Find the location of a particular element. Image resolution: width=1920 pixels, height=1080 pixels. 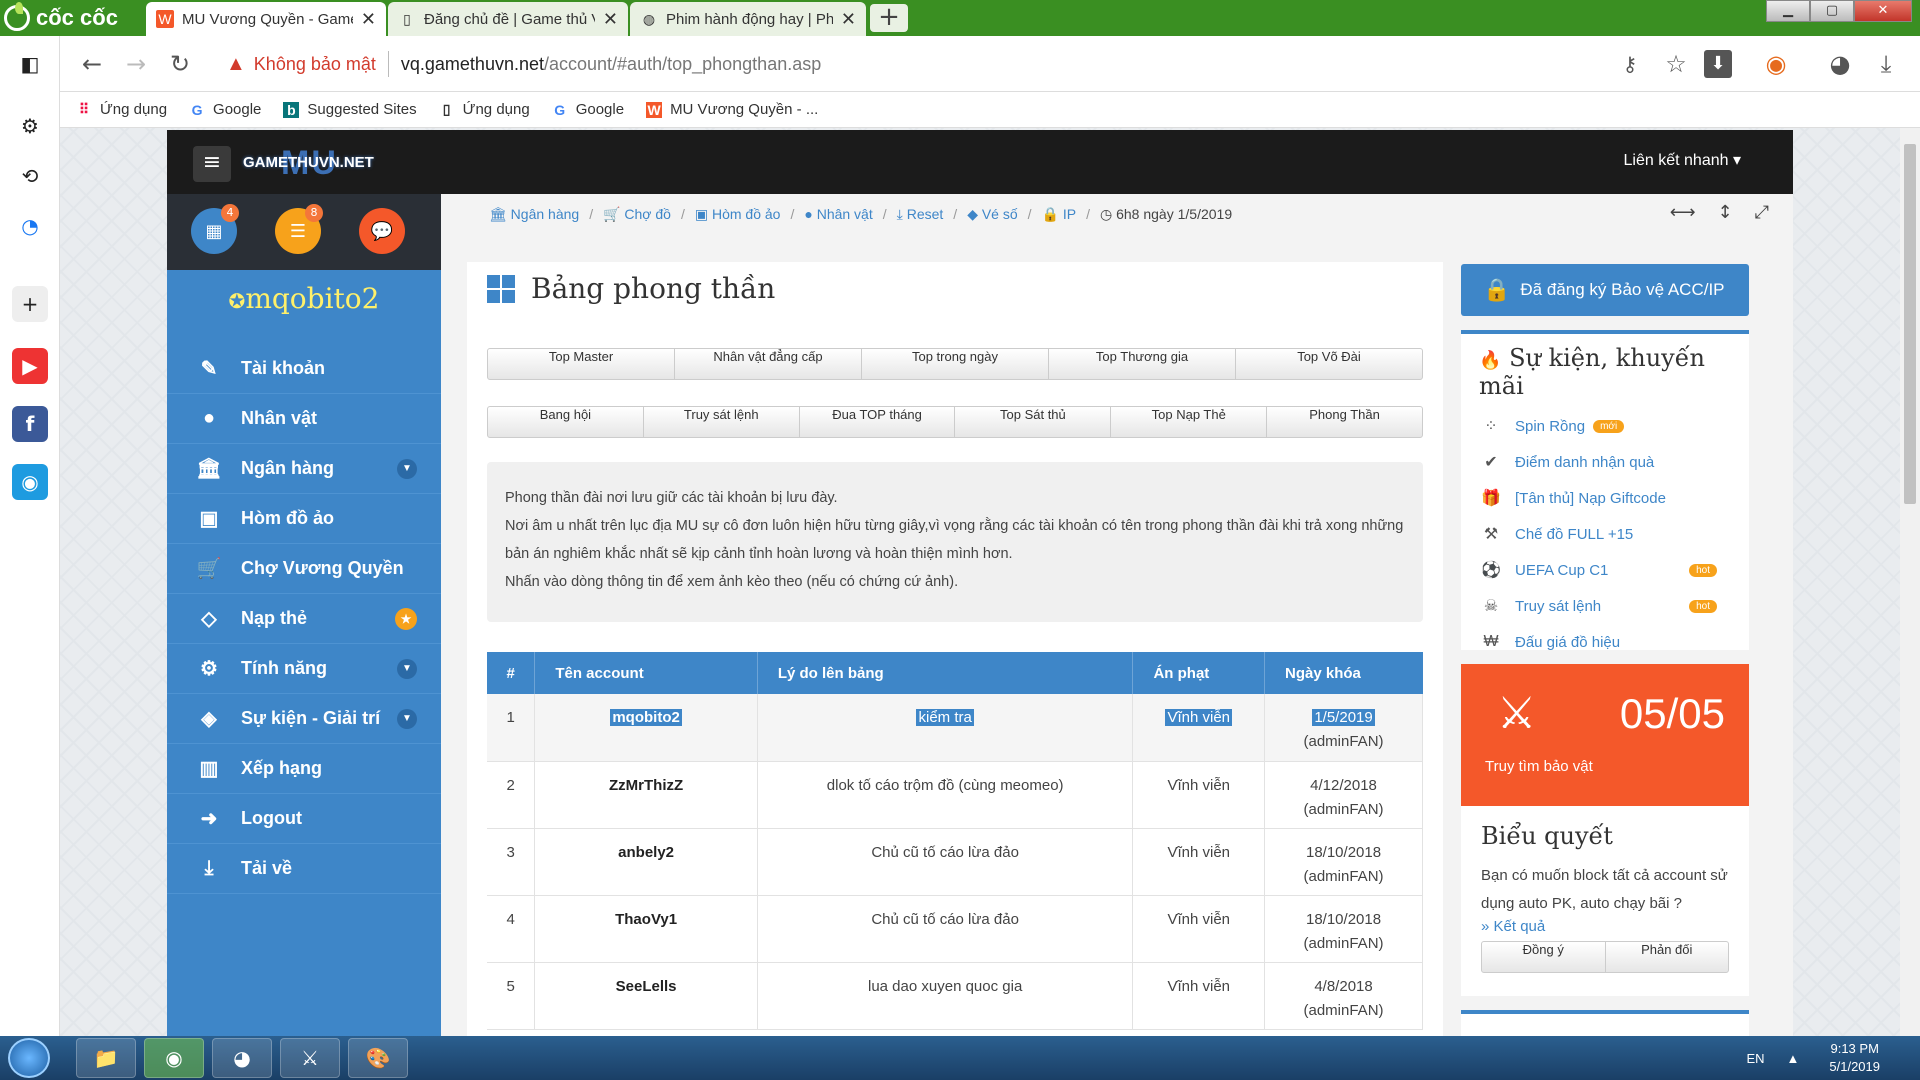

scrollbar-thumb is located at coordinates (1910, 324).